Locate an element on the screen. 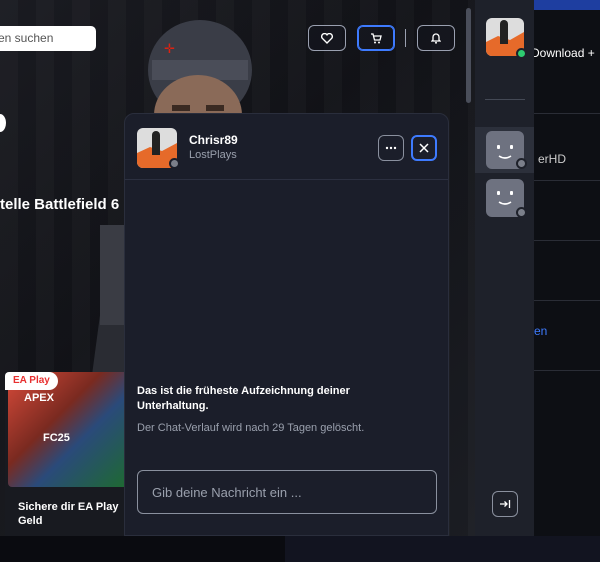  bottom-bar-left is located at coordinates (142, 549).